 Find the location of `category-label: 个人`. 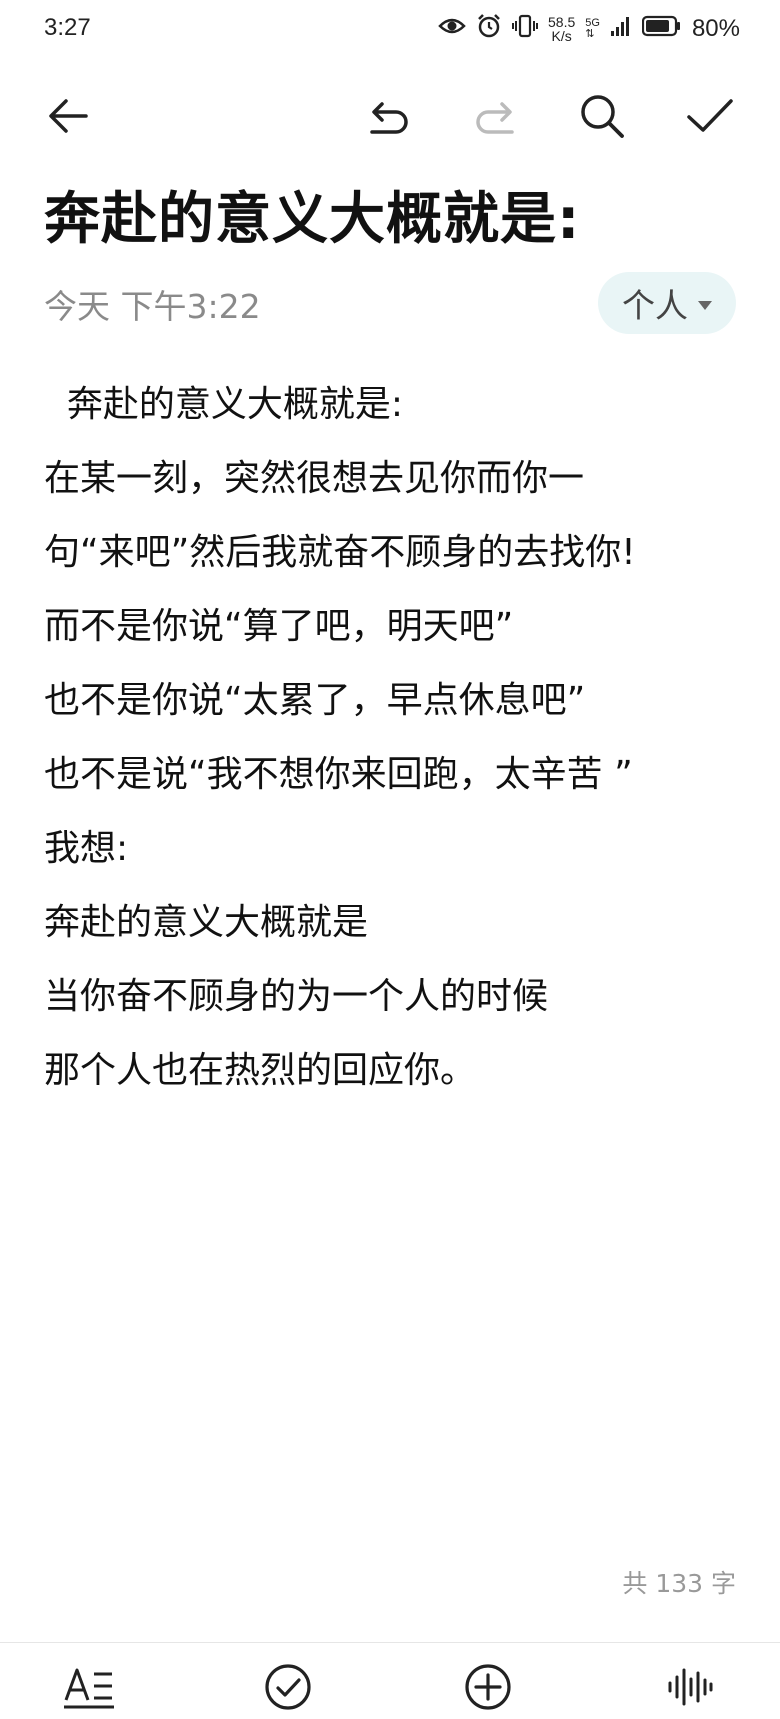

category-label: 个人 is located at coordinates (655, 305).